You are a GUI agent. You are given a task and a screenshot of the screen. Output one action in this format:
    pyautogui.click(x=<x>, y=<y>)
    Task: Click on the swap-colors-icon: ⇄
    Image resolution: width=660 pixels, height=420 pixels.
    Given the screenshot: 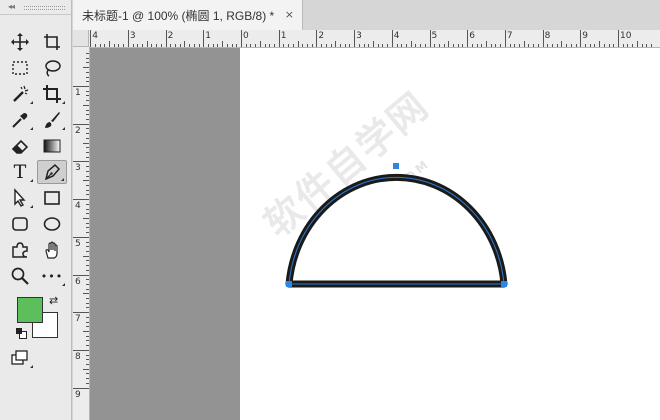 What is the action you would take?
    pyautogui.click(x=53, y=300)
    